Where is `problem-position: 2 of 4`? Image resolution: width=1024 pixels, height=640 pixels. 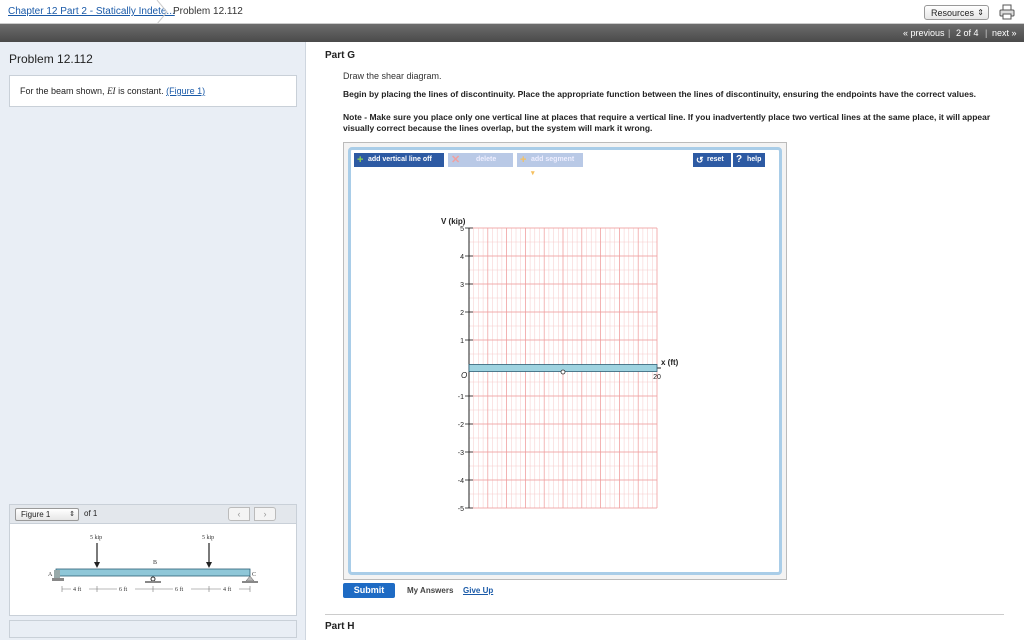 problem-position: 2 of 4 is located at coordinates (967, 33).